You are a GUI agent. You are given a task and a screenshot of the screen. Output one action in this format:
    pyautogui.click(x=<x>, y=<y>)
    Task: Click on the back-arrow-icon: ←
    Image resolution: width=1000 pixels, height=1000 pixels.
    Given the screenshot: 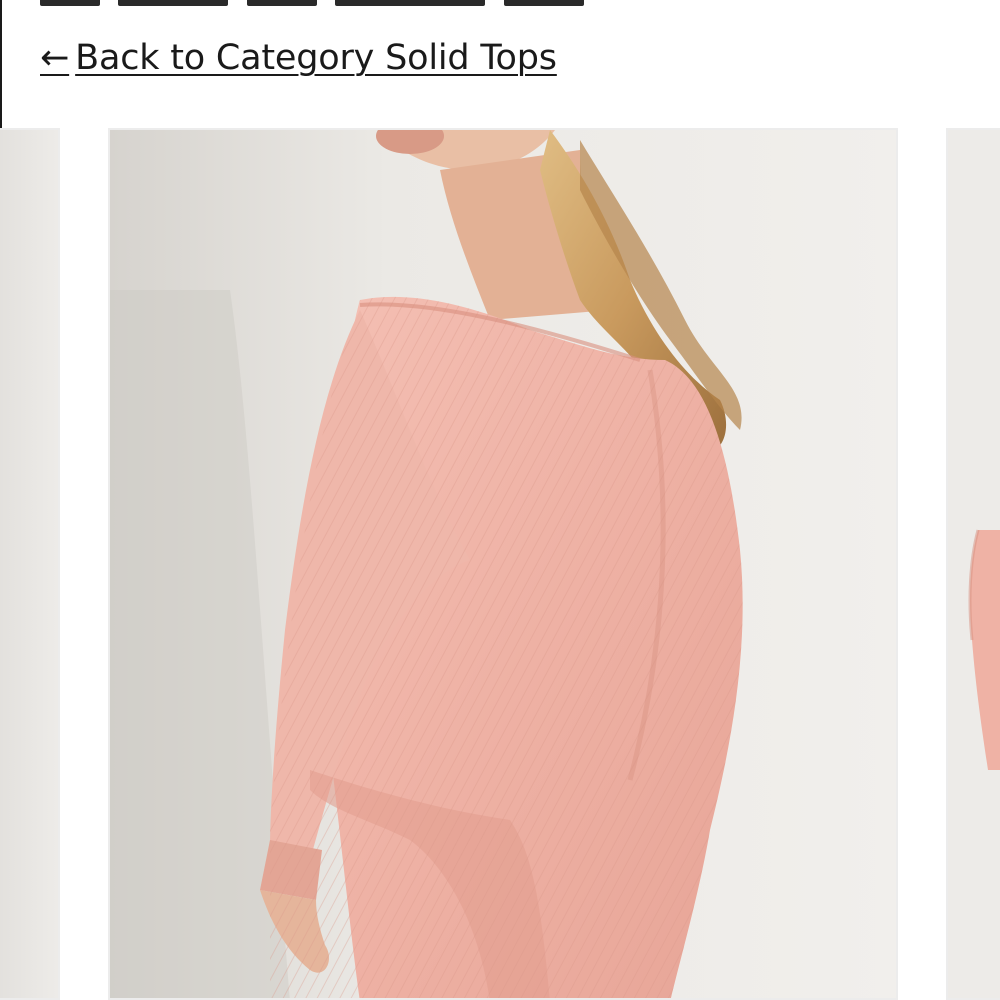 What is the action you would take?
    pyautogui.click(x=55, y=58)
    